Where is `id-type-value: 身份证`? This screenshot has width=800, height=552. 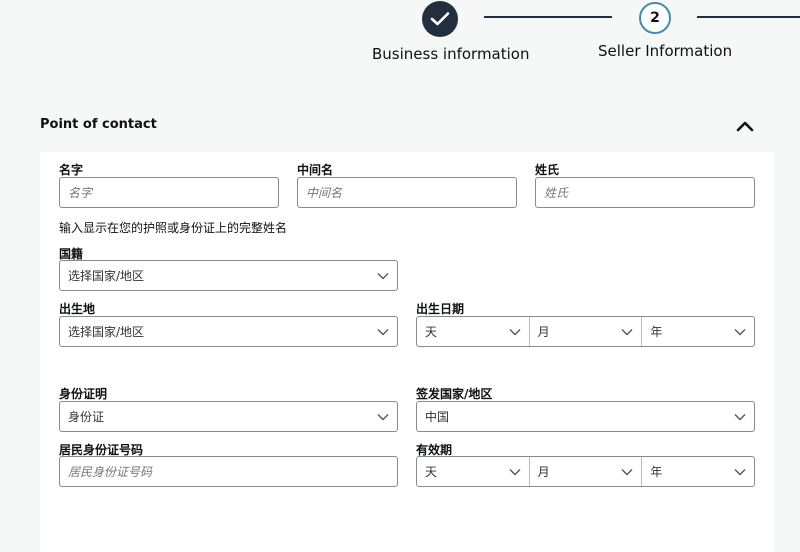 id-type-value: 身份证 is located at coordinates (86, 417).